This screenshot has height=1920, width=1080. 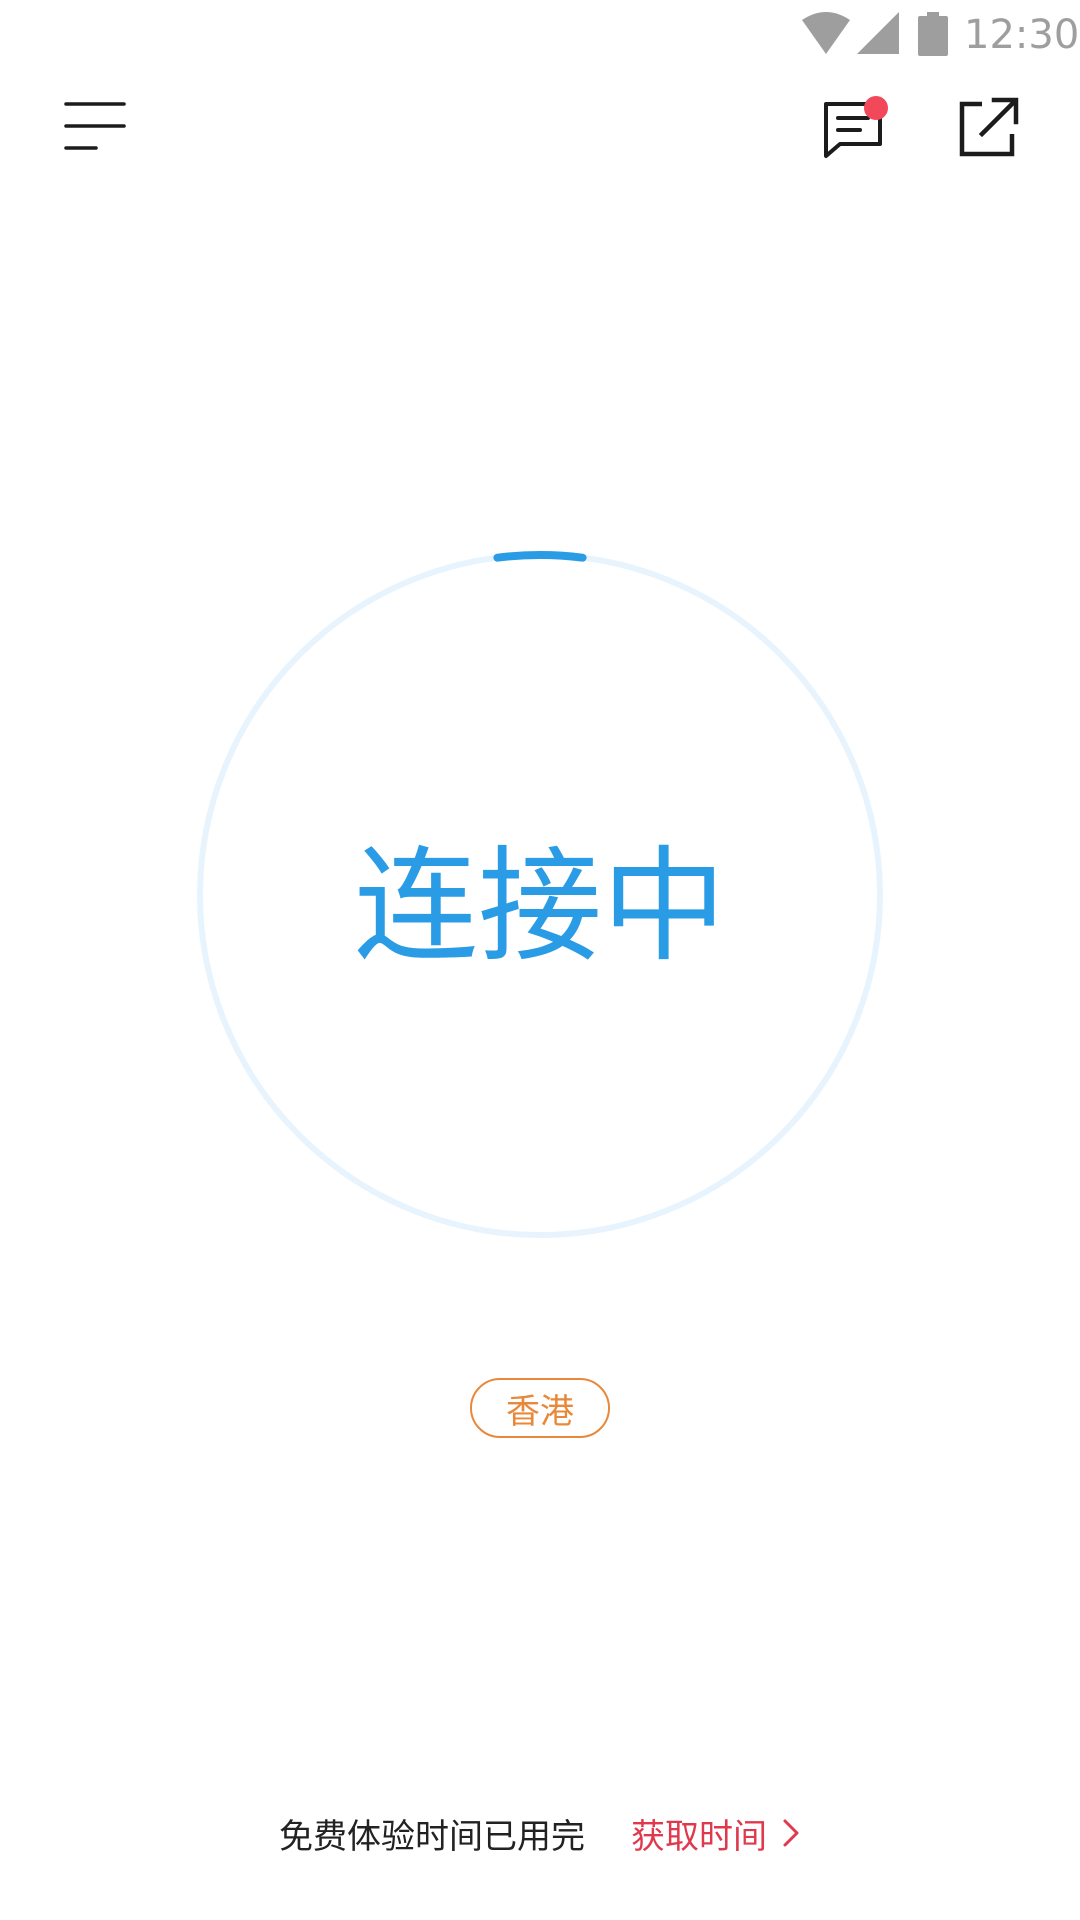 What do you see at coordinates (856, 128) in the screenshot?
I see `message-button` at bounding box center [856, 128].